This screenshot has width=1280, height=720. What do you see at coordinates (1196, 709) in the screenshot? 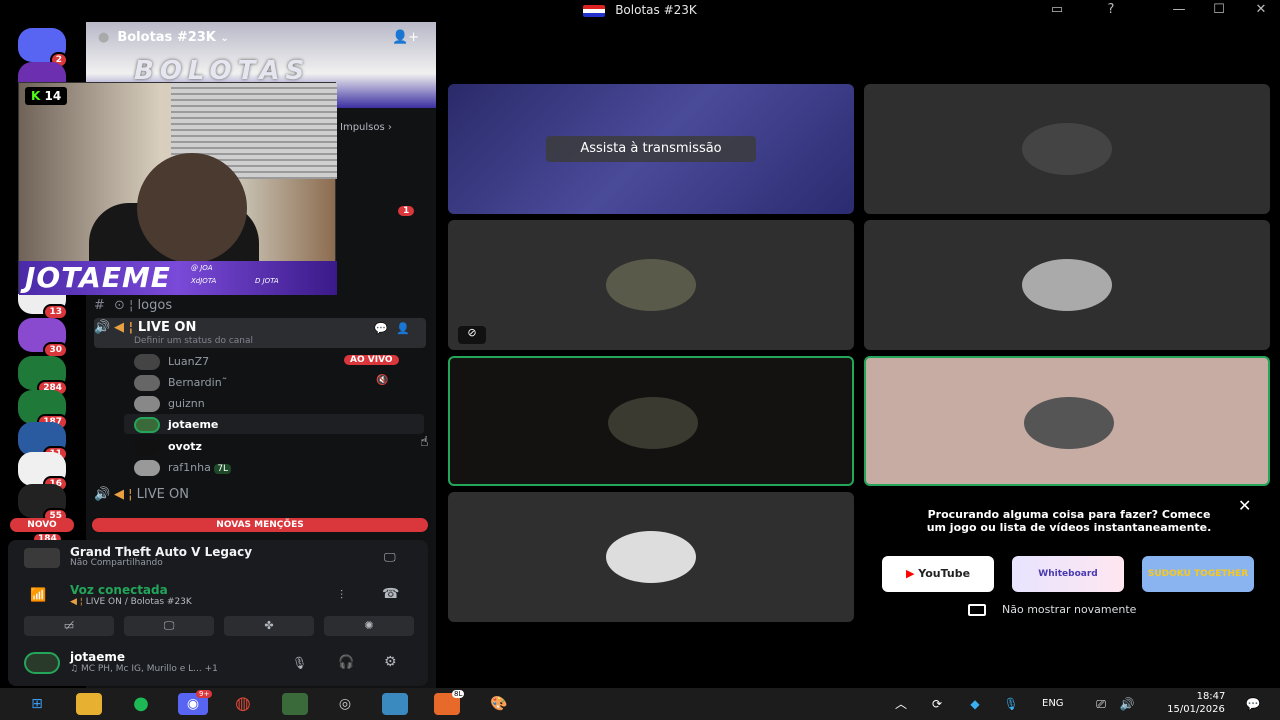
I see `clock-date: 15/01/2026` at bounding box center [1196, 709].